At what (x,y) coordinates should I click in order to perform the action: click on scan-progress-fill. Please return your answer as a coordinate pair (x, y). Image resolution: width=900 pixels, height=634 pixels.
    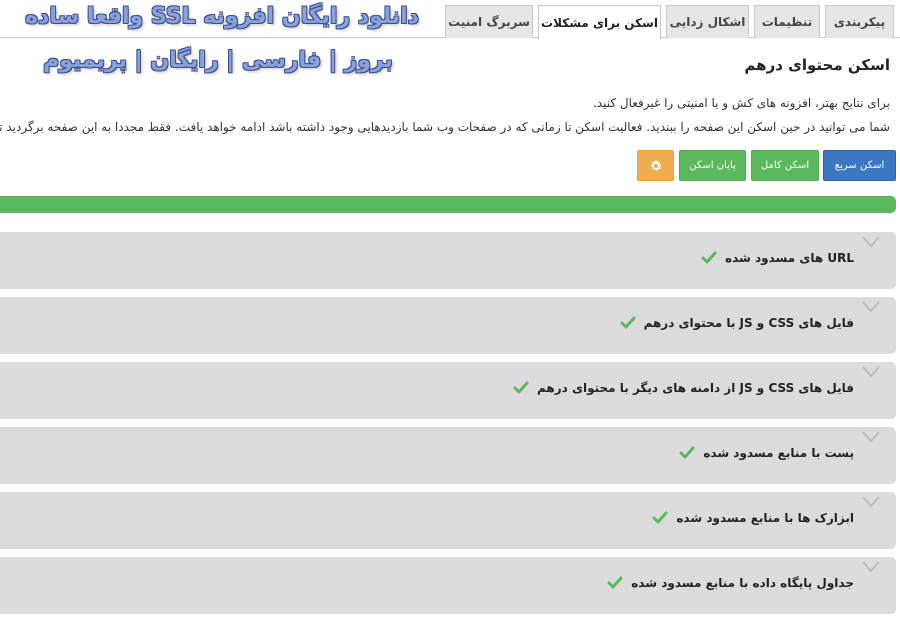
    Looking at the image, I should click on (448, 204).